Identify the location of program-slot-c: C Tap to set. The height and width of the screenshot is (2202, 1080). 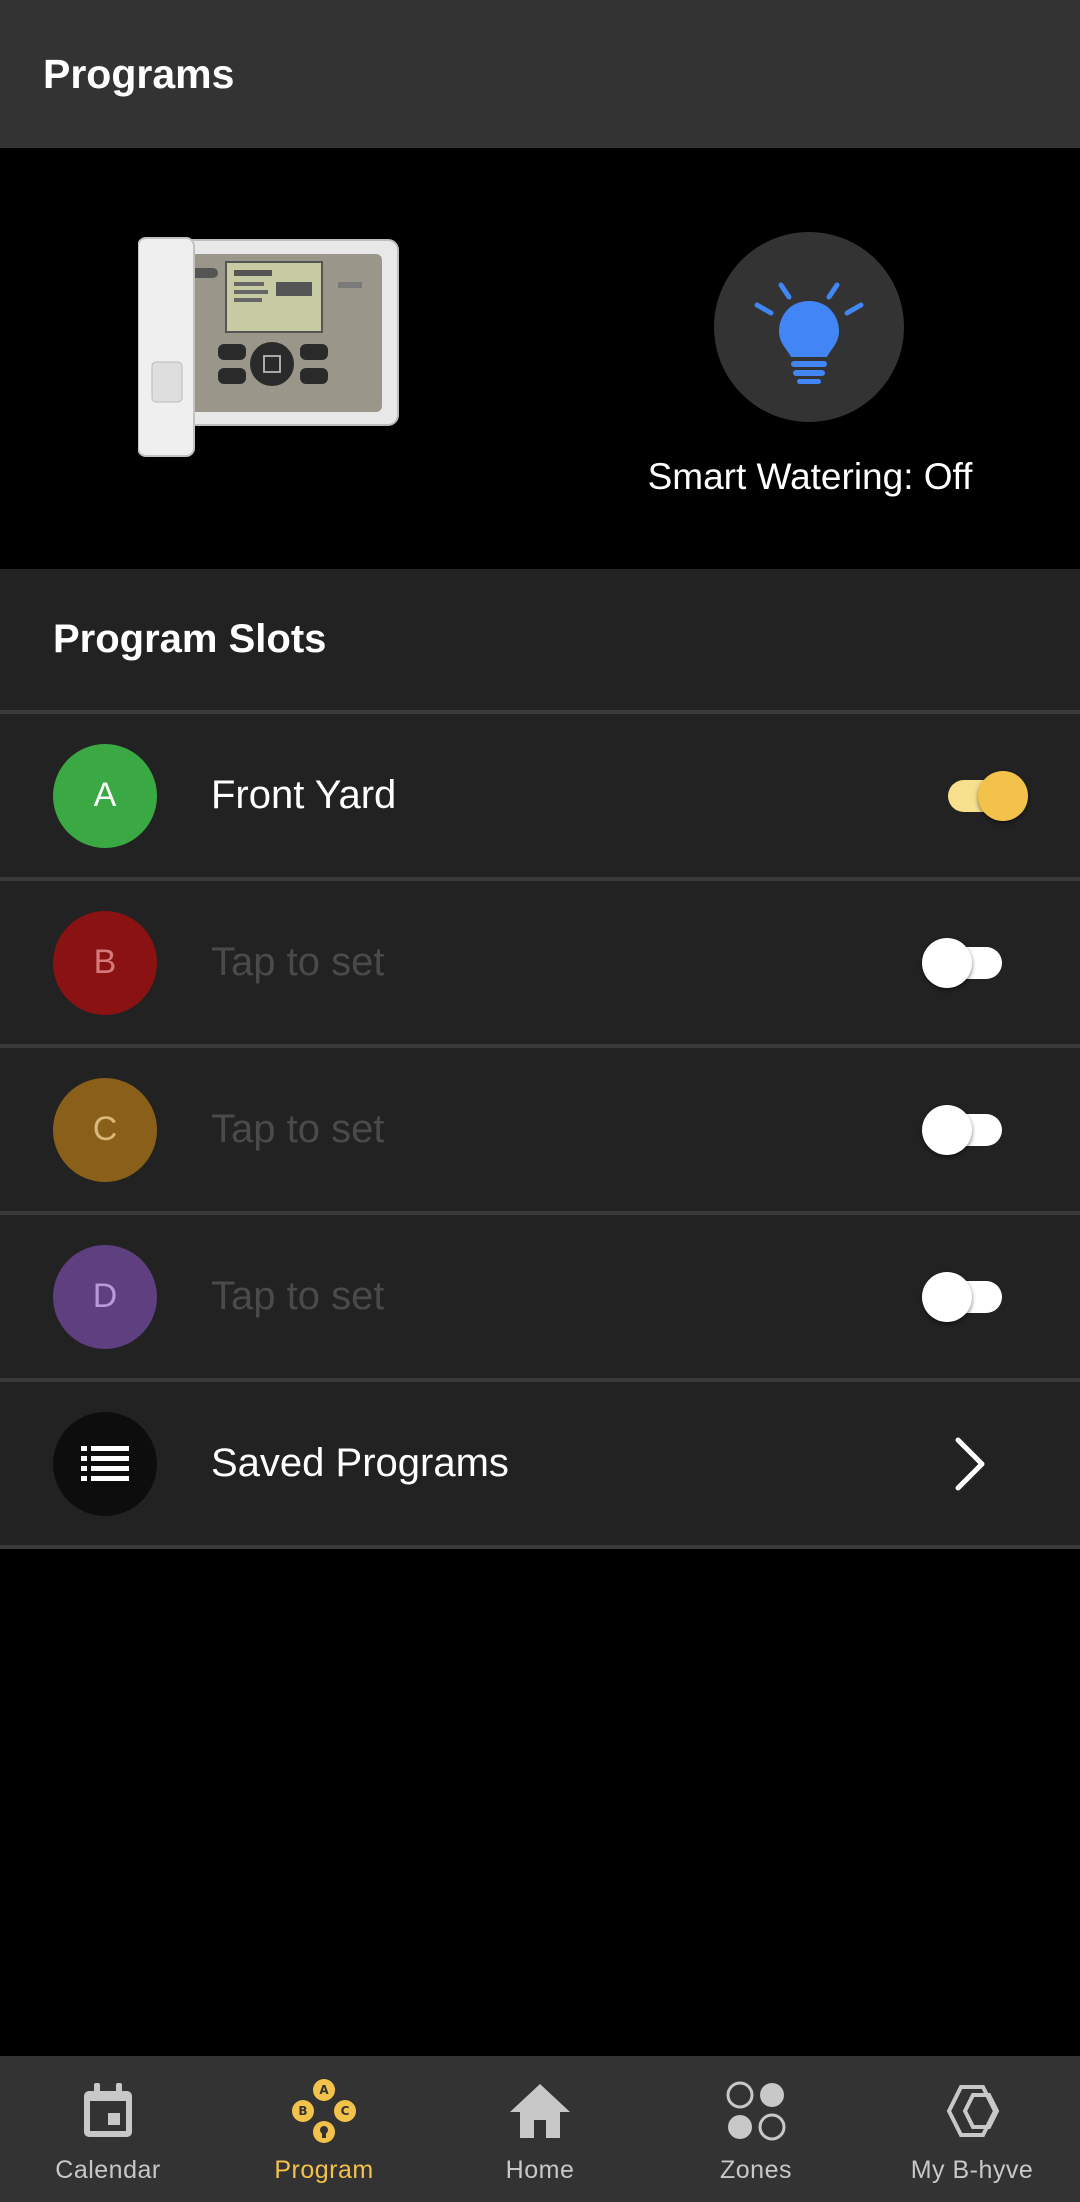
(540, 1129).